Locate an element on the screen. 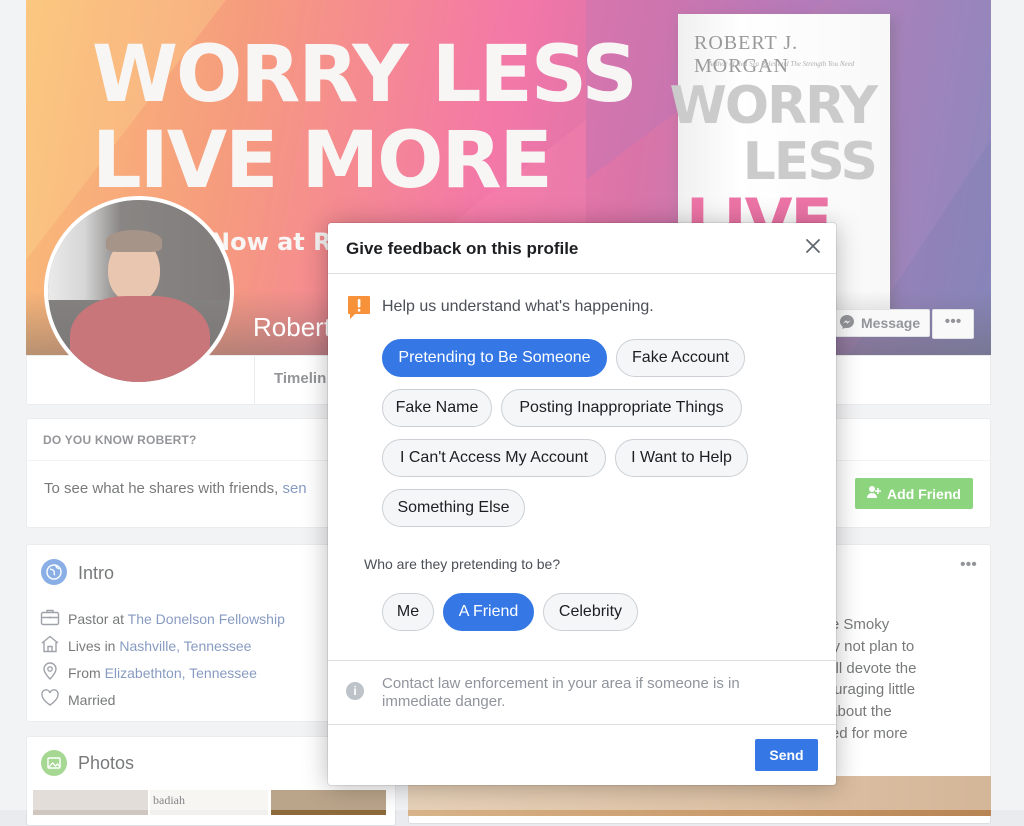 The height and width of the screenshot is (826, 1024). suboption-a-friend: A Friend is located at coordinates (488, 612).